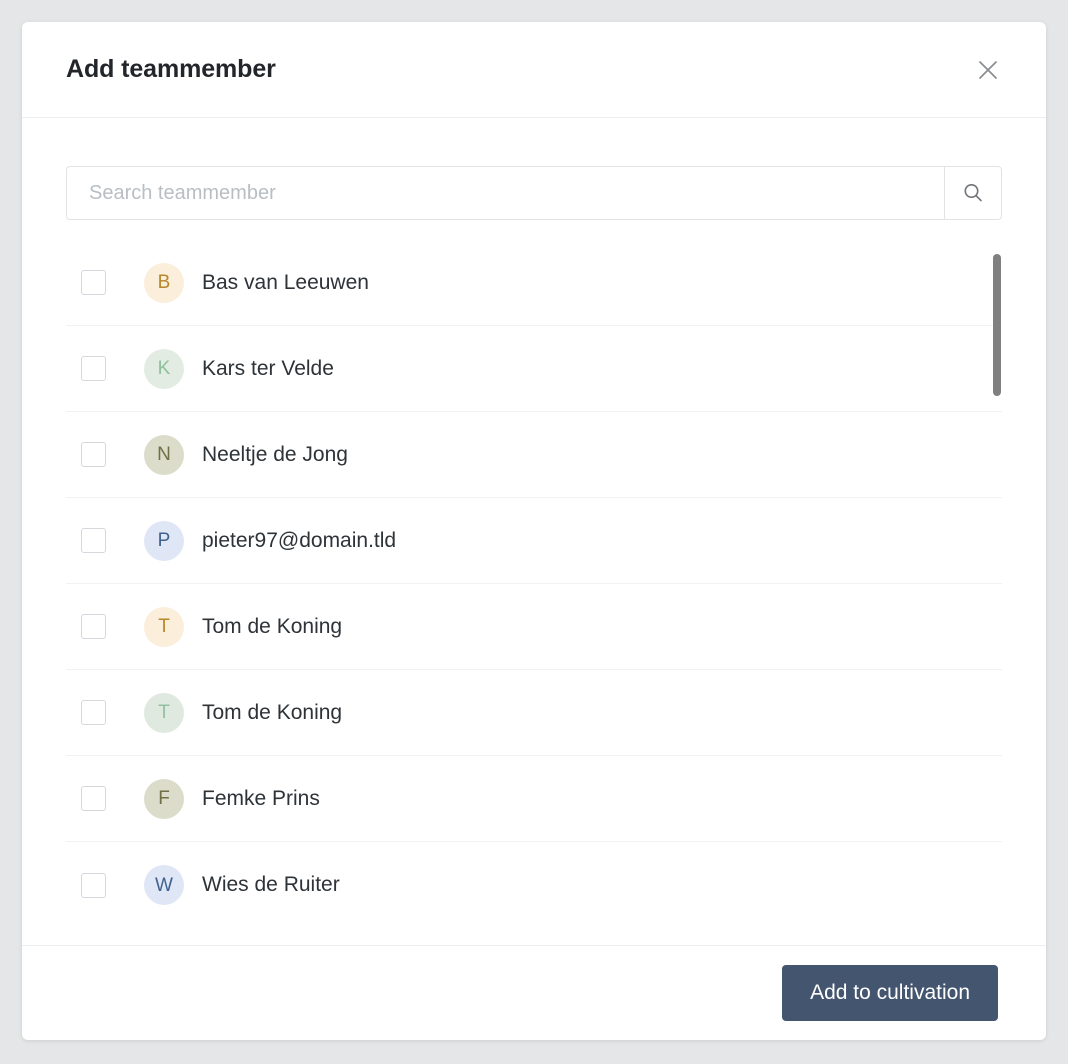 This screenshot has height=1064, width=1068. What do you see at coordinates (271, 884) in the screenshot?
I see `list-item-label: Wies de Ruiter` at bounding box center [271, 884].